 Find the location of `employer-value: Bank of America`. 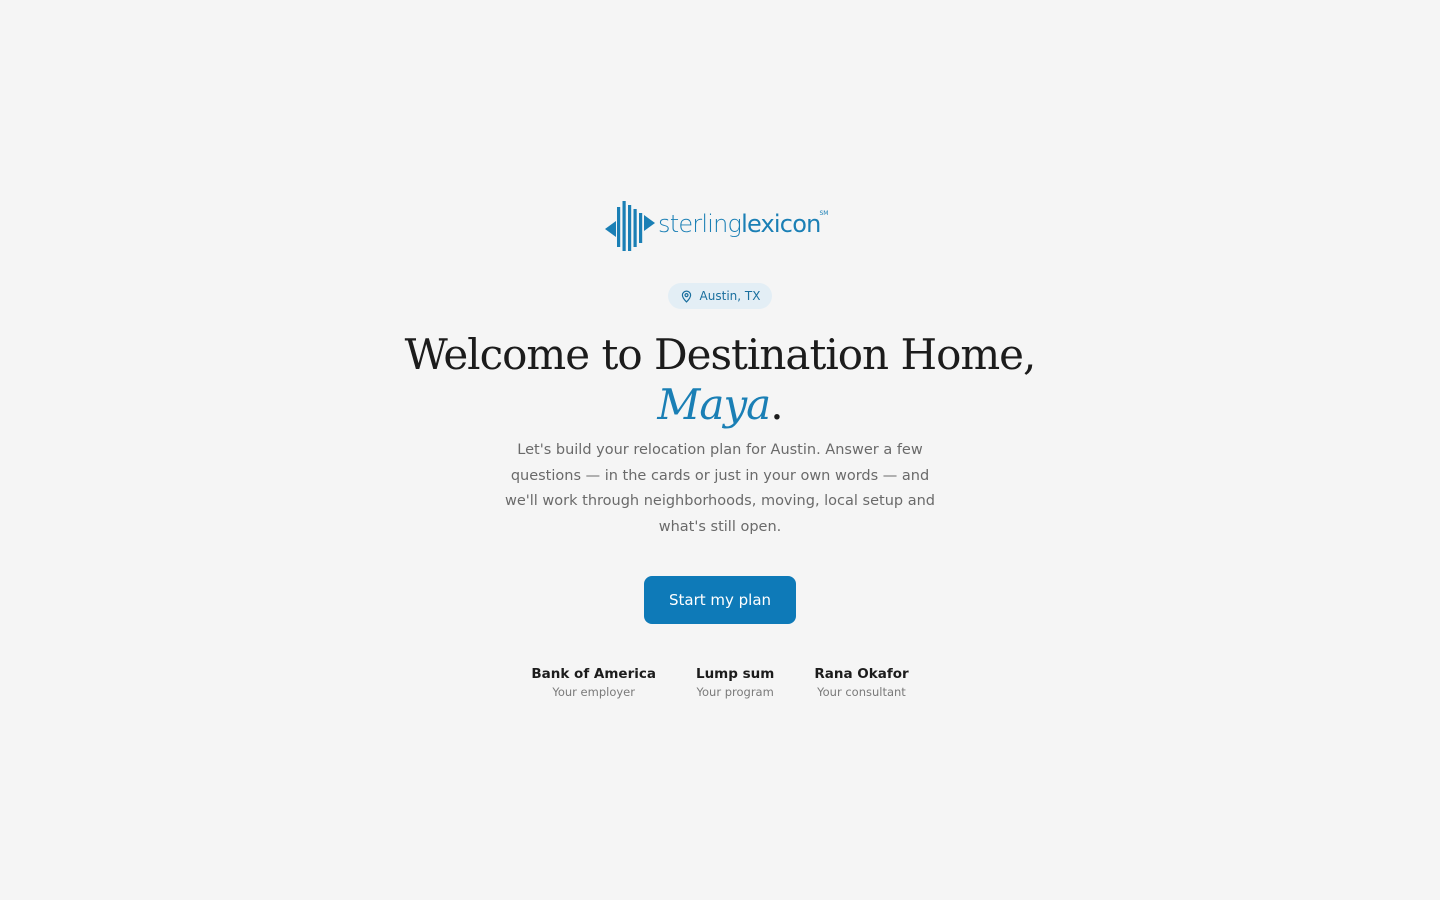

employer-value: Bank of America is located at coordinates (593, 674).